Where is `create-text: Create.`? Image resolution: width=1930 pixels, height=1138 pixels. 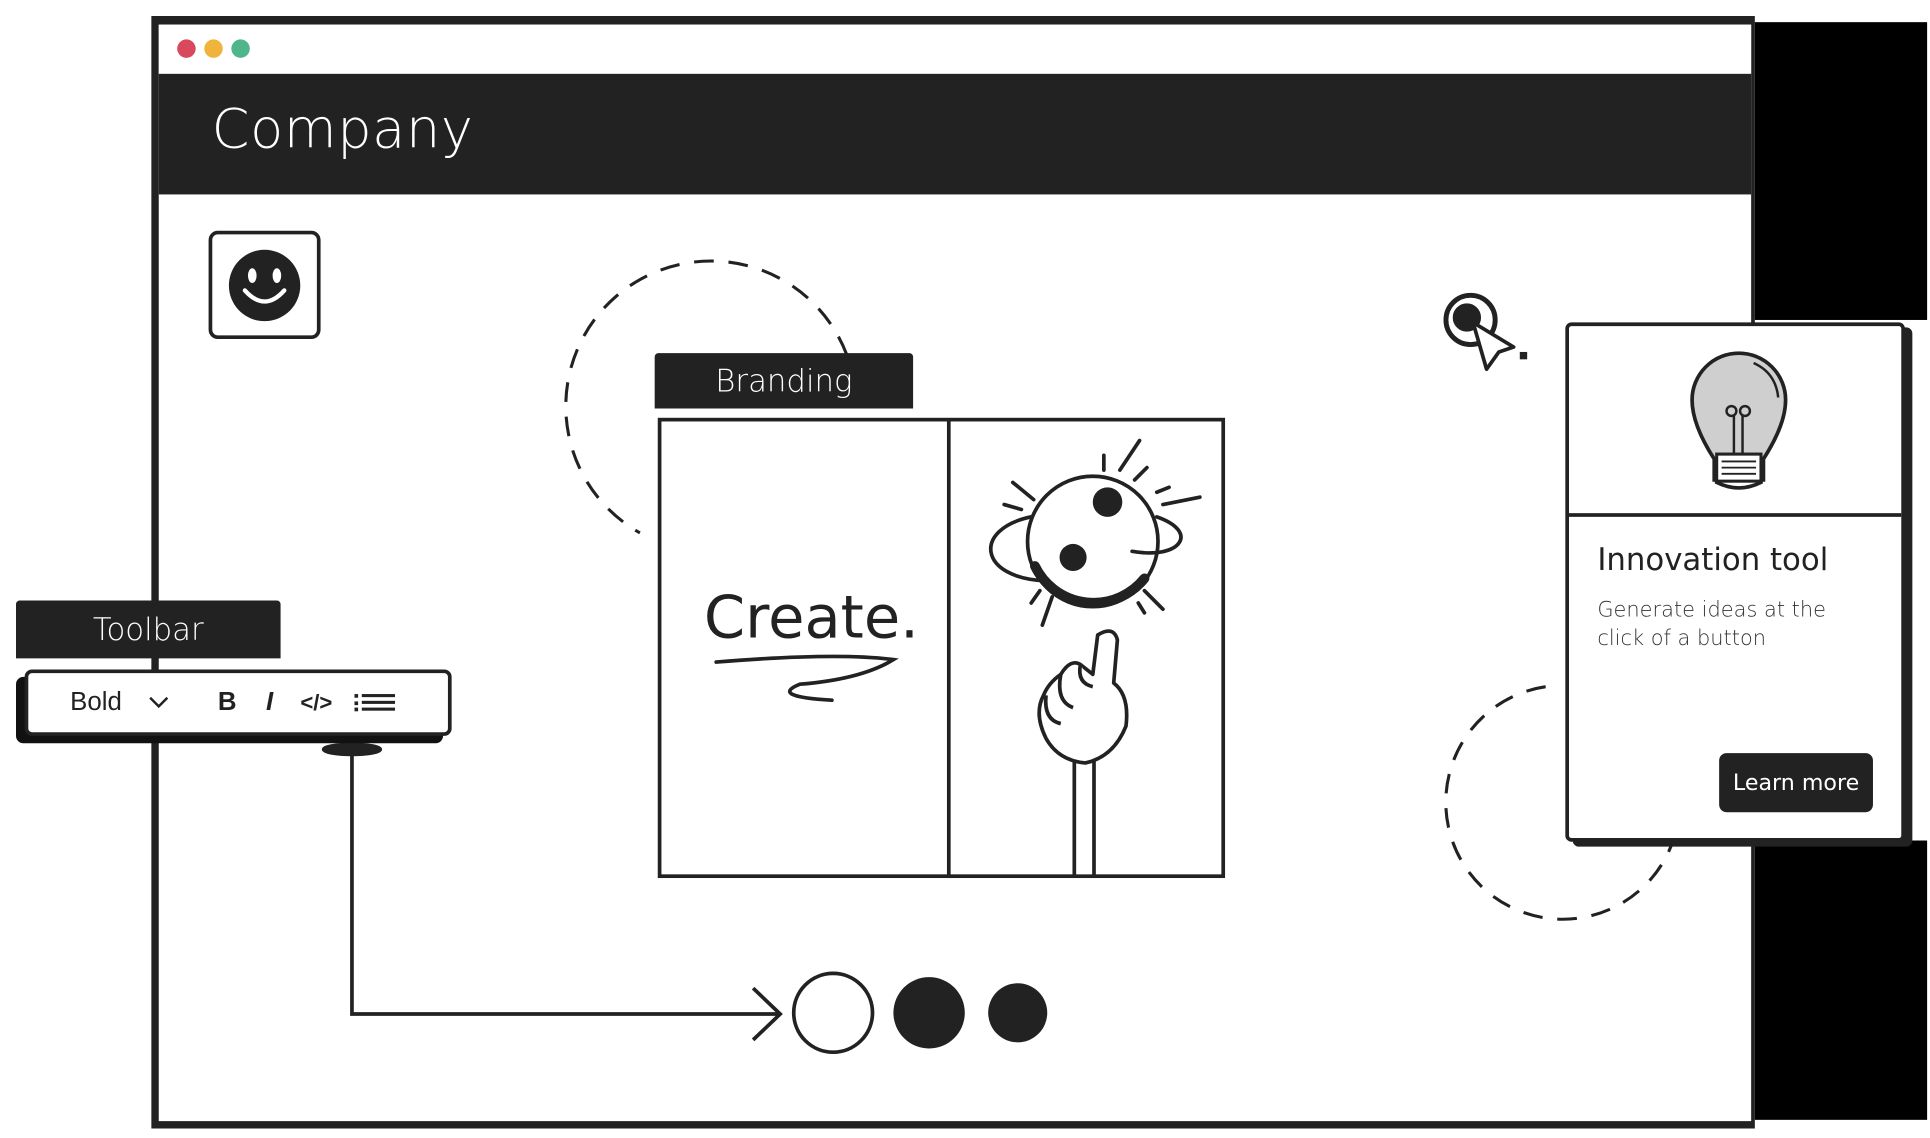
create-text: Create. is located at coordinates (811, 618).